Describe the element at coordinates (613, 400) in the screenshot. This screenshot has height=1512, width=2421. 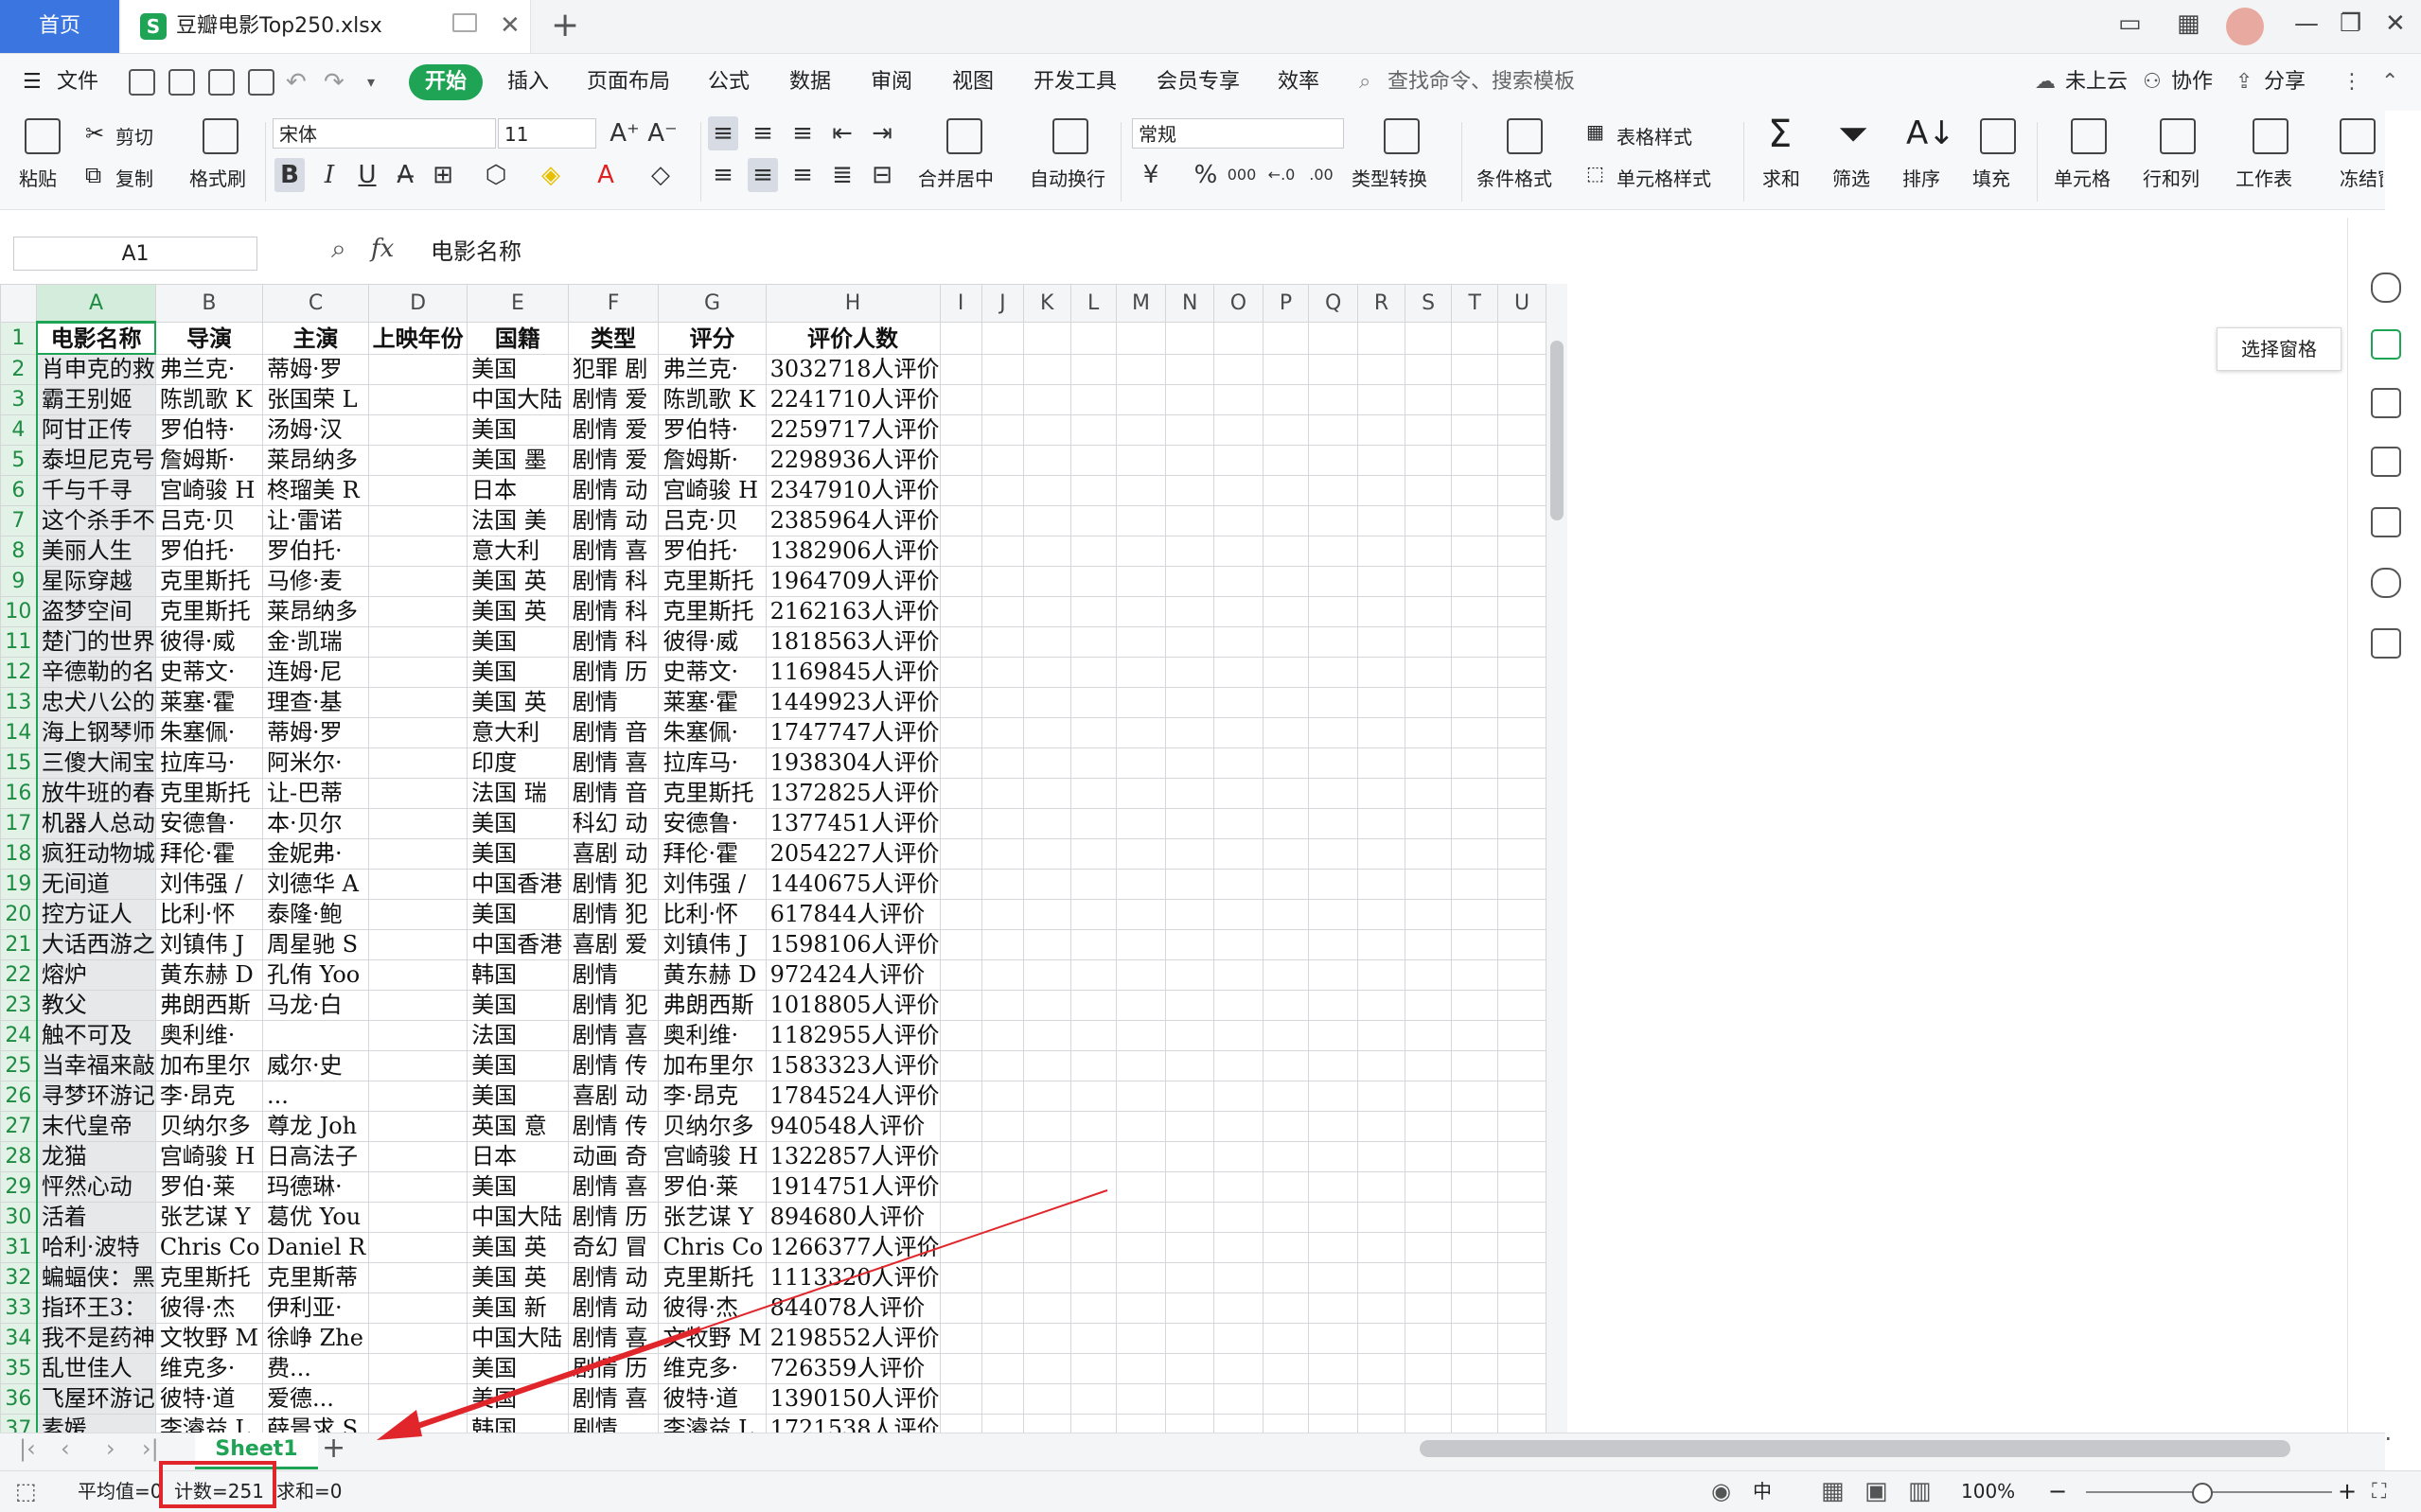
I see `cell: 剧情 爱` at that location.